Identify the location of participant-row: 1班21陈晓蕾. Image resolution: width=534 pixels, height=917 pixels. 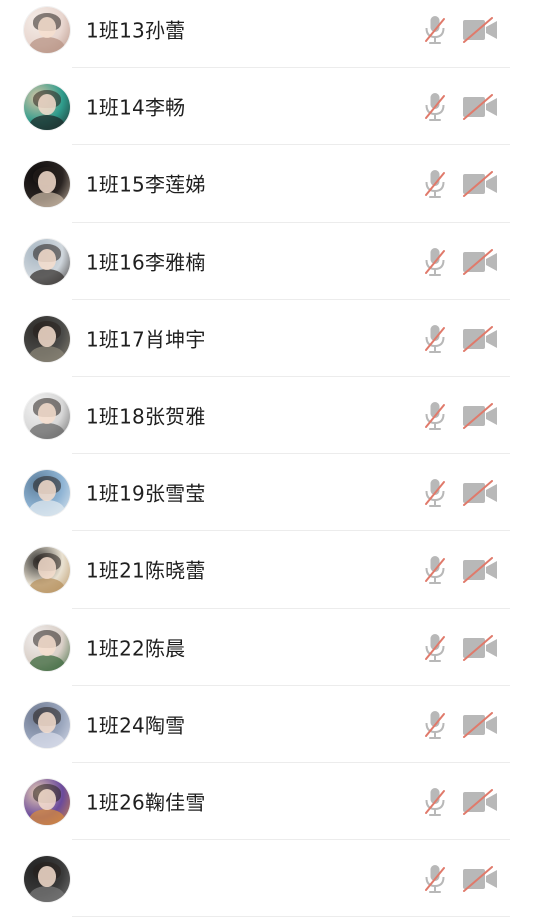
(267, 570).